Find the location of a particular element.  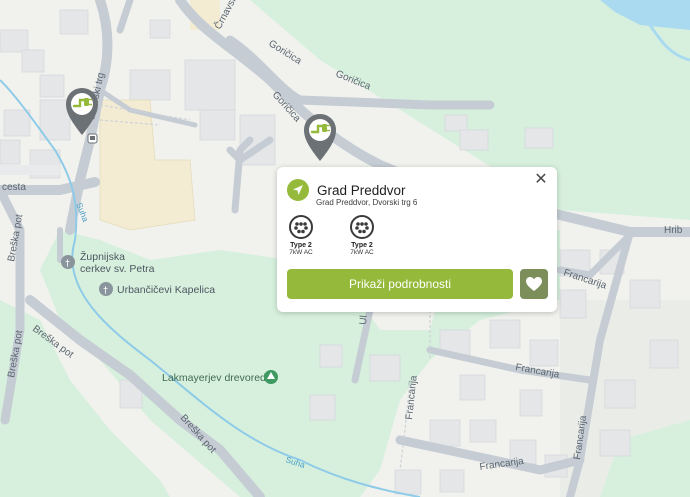

street-label-ulica-partial: Ul is located at coordinates (364, 320).